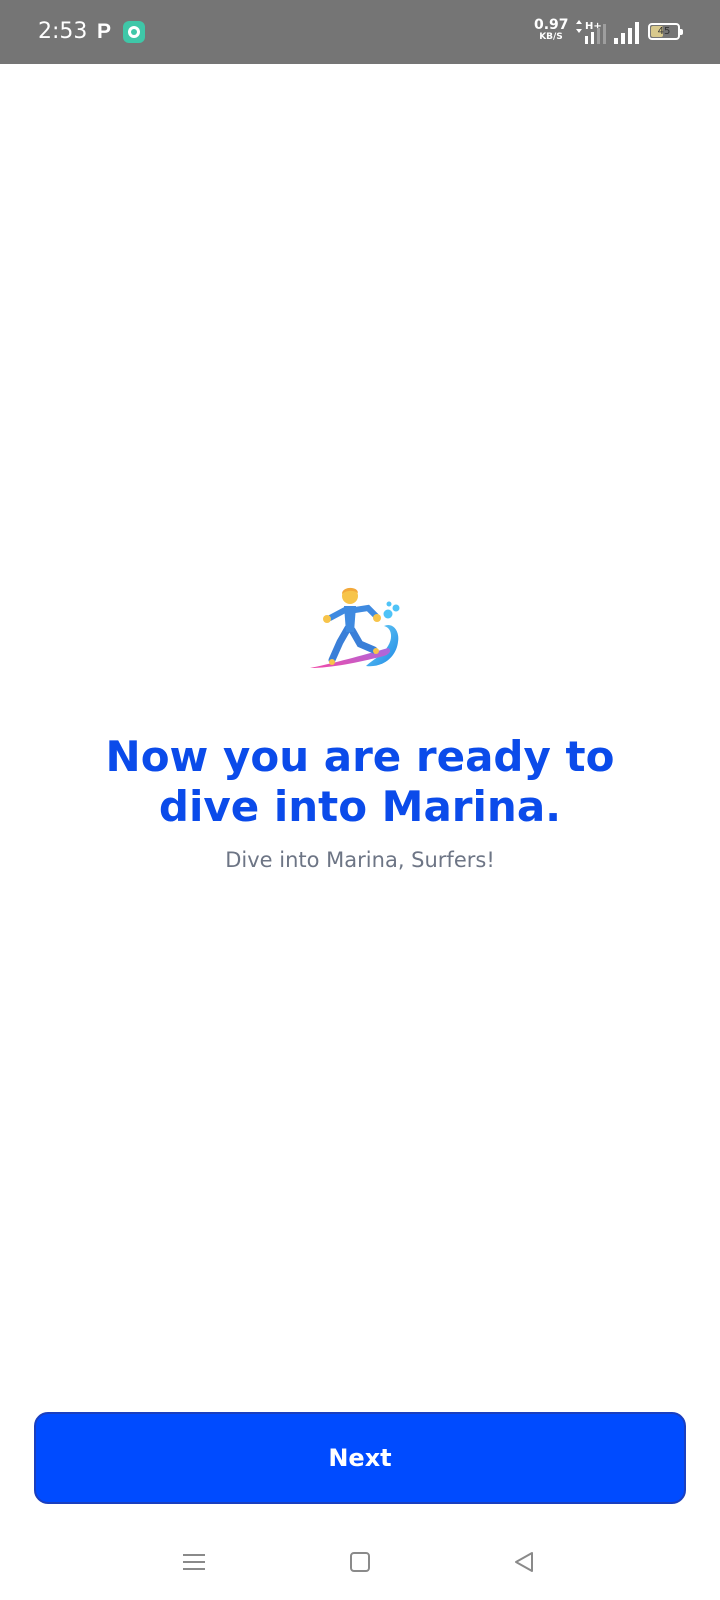 The image size is (720, 1600). Describe the element at coordinates (524, 1562) in the screenshot. I see `back-triangle-icon` at that location.